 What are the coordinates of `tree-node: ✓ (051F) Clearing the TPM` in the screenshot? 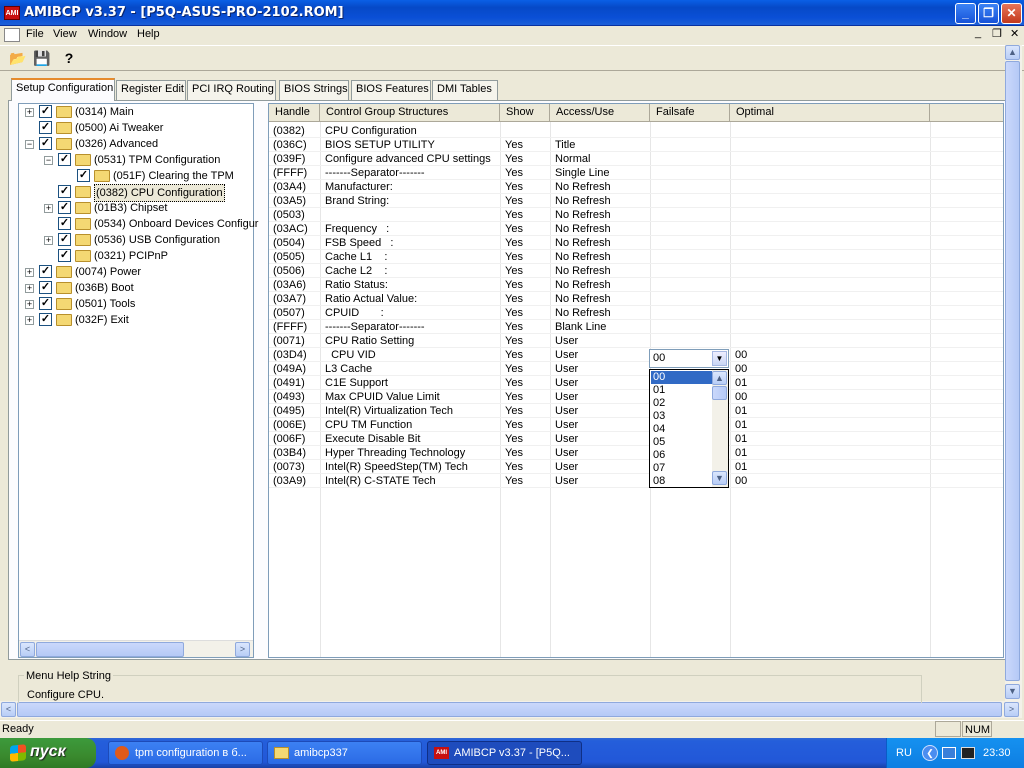 It's located at (137, 176).